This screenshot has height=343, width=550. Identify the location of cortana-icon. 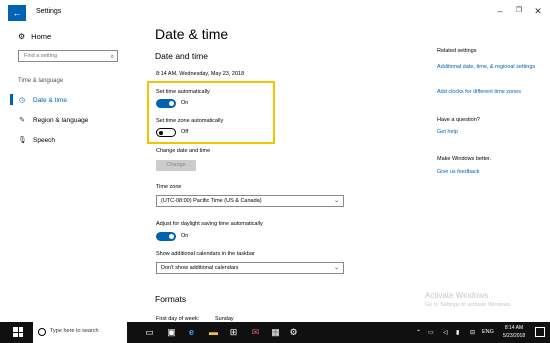
(42, 332).